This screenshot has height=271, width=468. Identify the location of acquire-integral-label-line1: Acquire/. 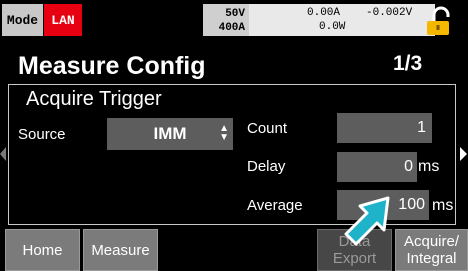
(431, 241).